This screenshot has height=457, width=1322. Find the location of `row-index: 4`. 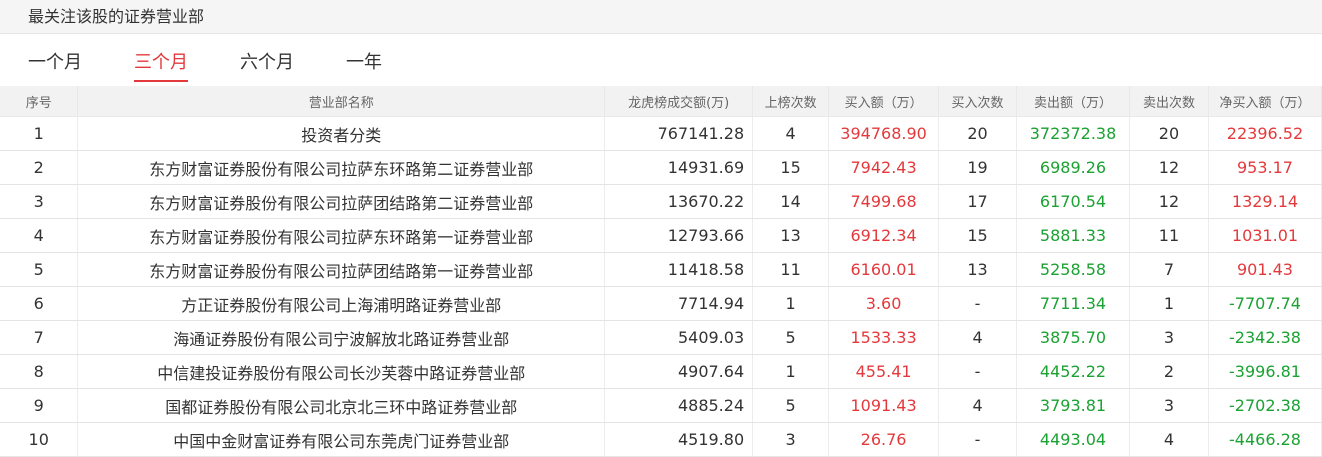

row-index: 4 is located at coordinates (39, 235).